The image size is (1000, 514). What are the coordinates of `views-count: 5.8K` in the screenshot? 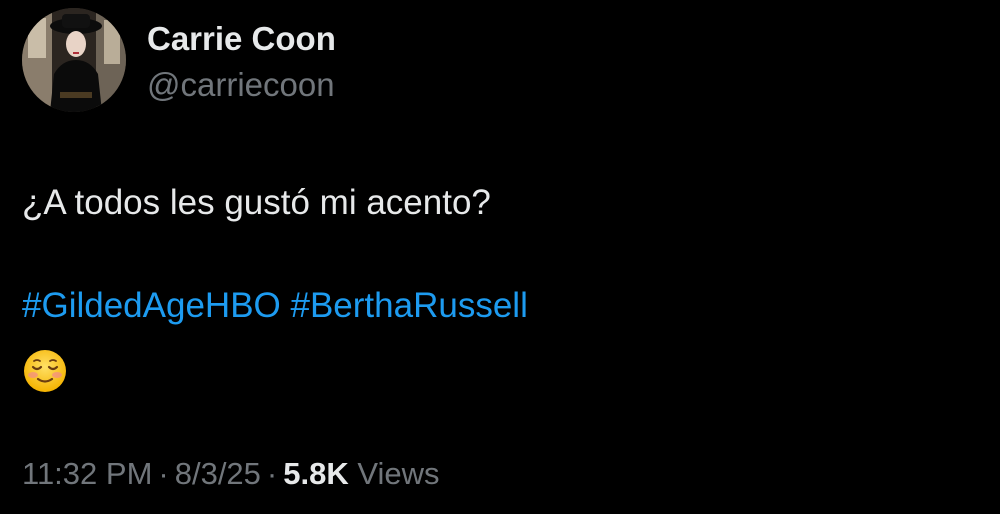 It's located at (315, 473).